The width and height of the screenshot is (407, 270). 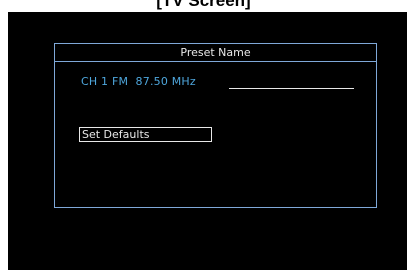 I want to click on tv-screen-caption: [TV Screen], so click(x=203, y=5).